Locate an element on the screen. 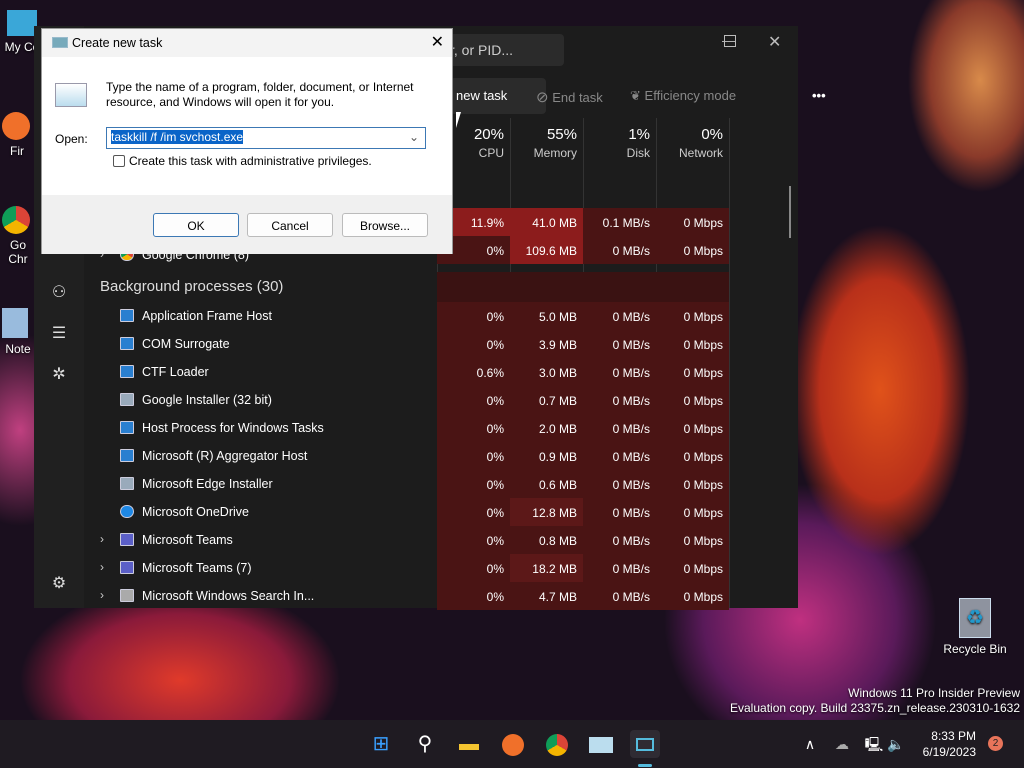 The image size is (1024, 768). process-name: Google Installer (32 bit) is located at coordinates (207, 400).